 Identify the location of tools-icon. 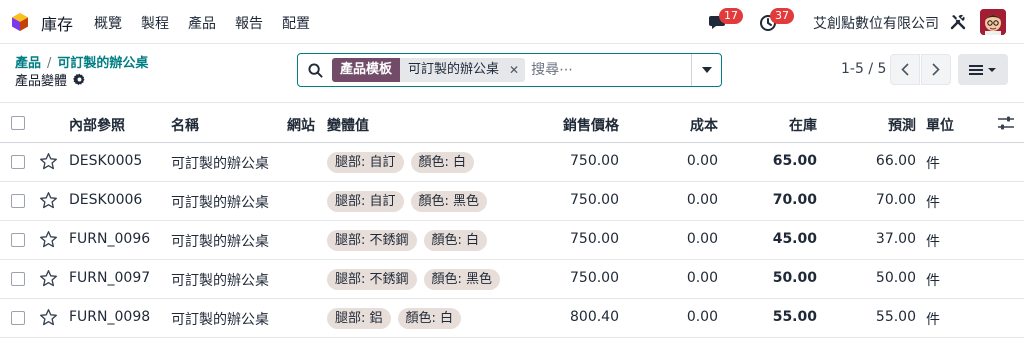
(958, 22).